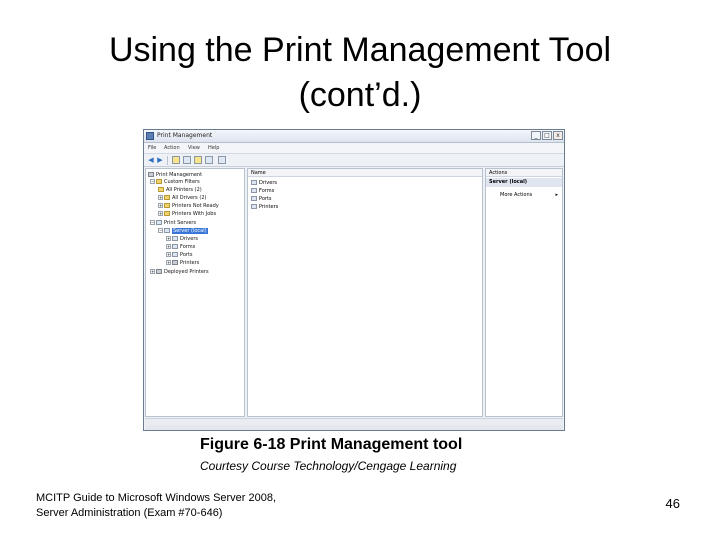 The image size is (720, 540). Describe the element at coordinates (524, 292) in the screenshot. I see `actions-pane: Actions Server (local) More Actions ▸` at that location.